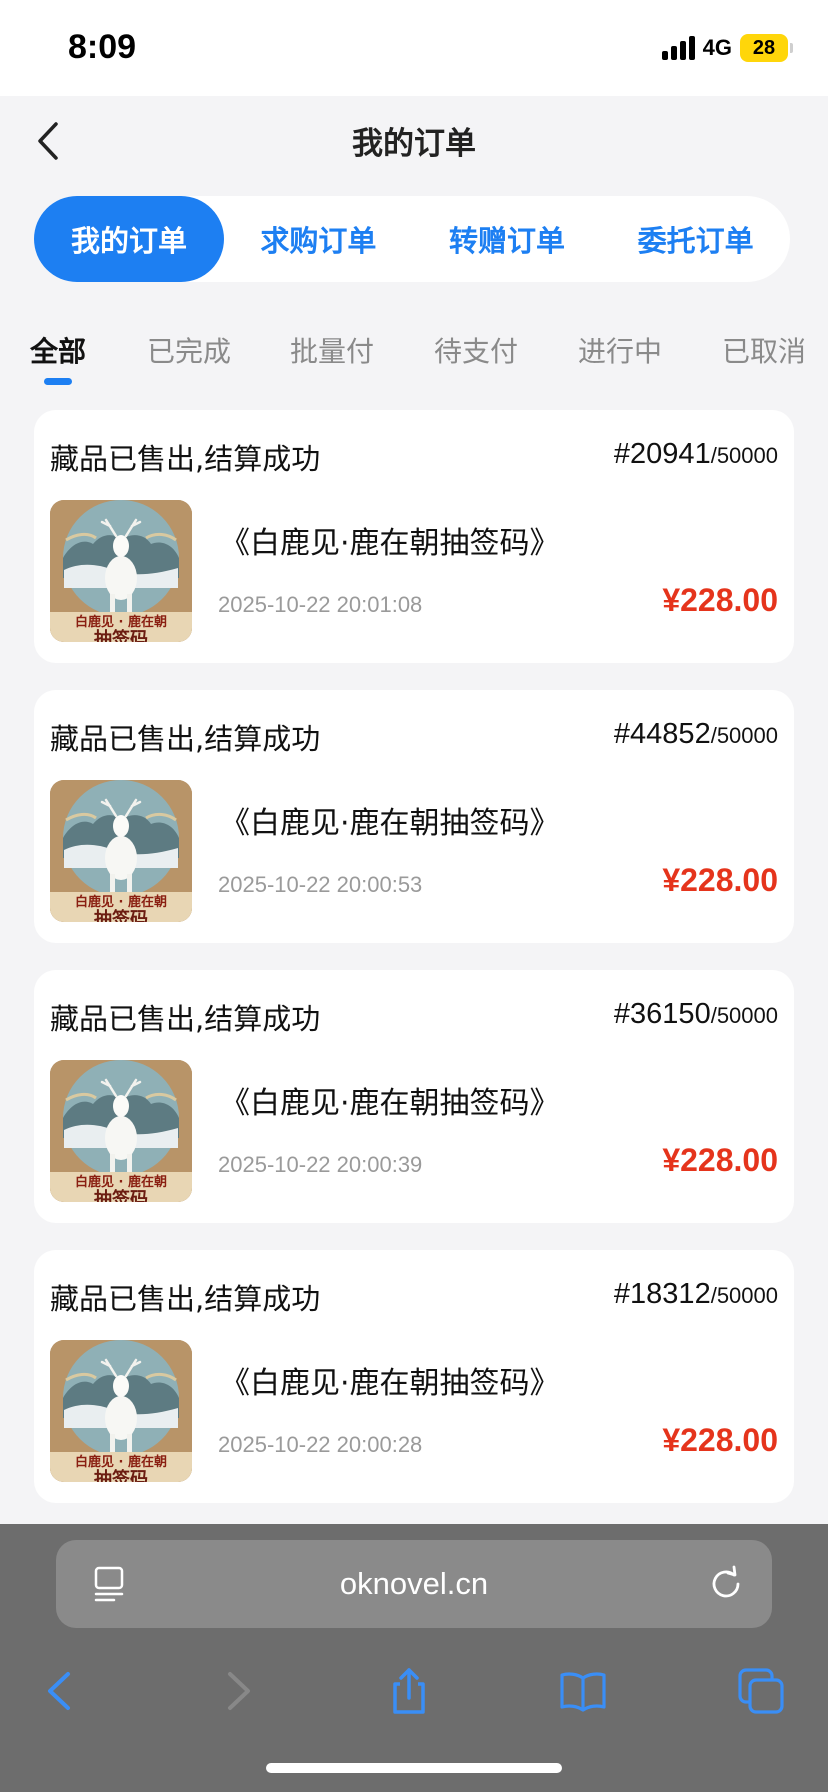 The width and height of the screenshot is (828, 1792). Describe the element at coordinates (717, 47) in the screenshot. I see `network-type: 4G` at that location.